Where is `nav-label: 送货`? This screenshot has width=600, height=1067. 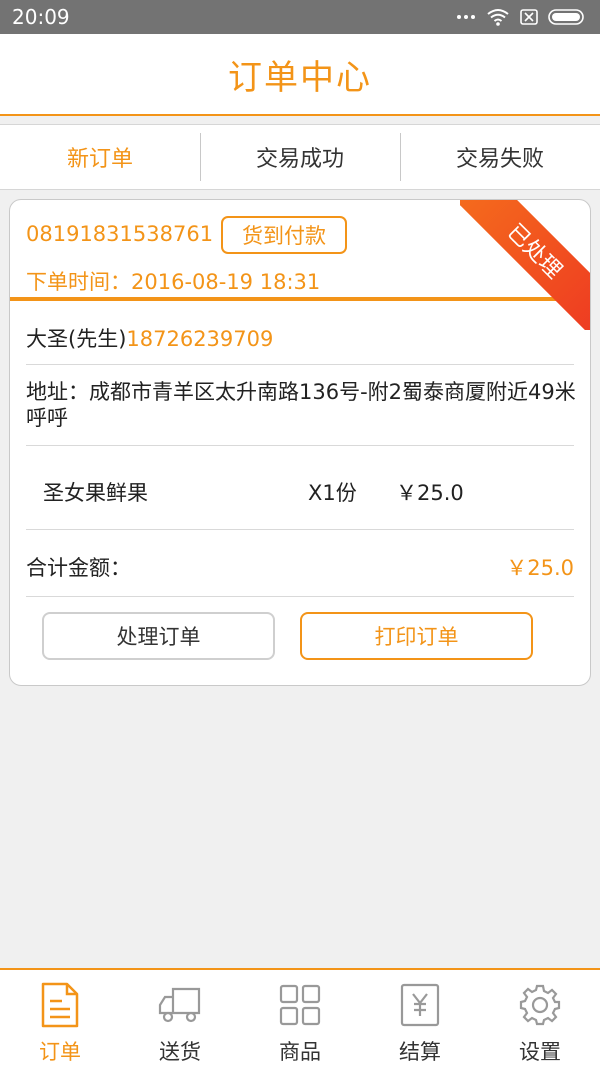 nav-label: 送货 is located at coordinates (180, 1052).